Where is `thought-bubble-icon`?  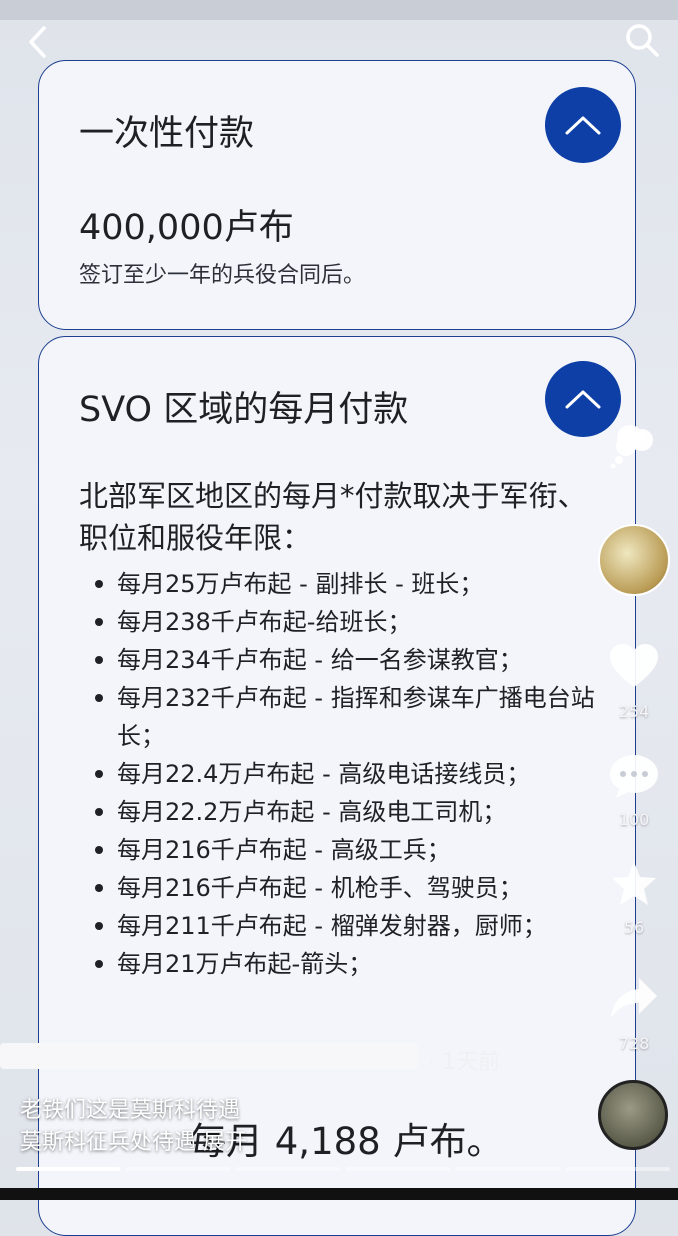 thought-bubble-icon is located at coordinates (631, 446).